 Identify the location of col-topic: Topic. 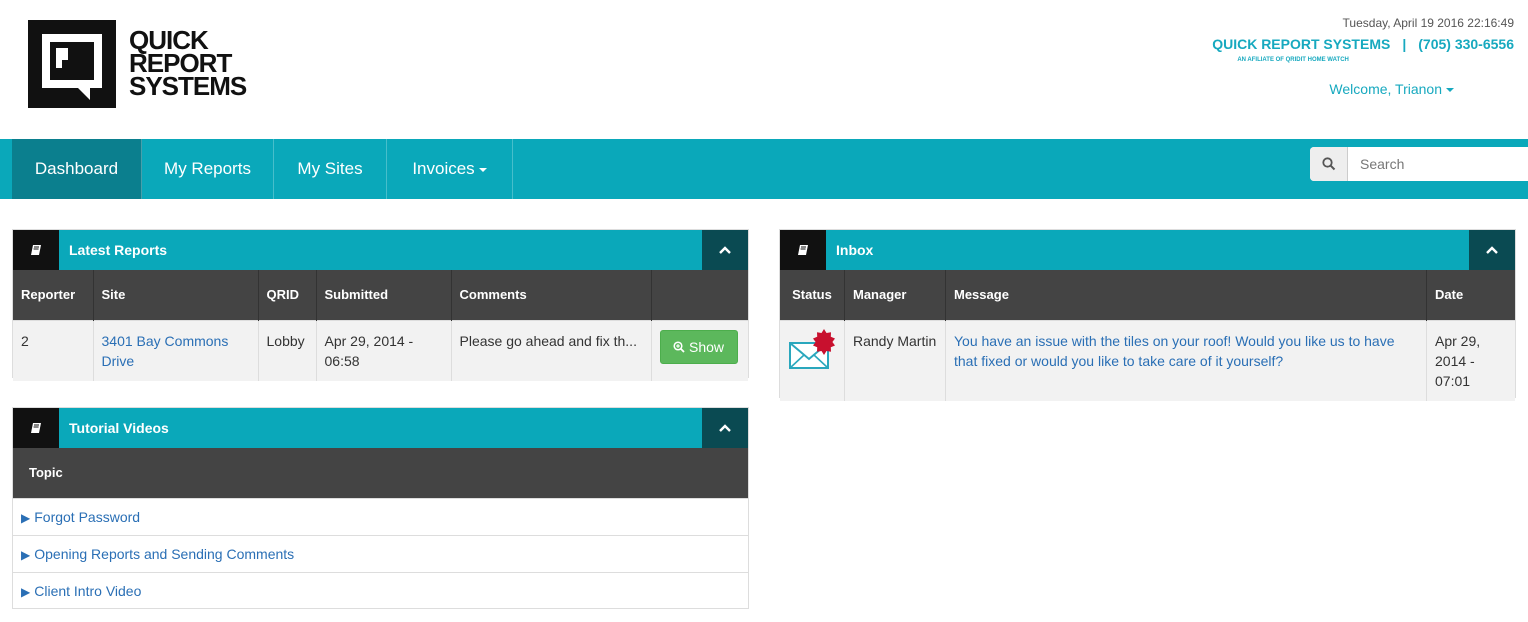
(380, 473).